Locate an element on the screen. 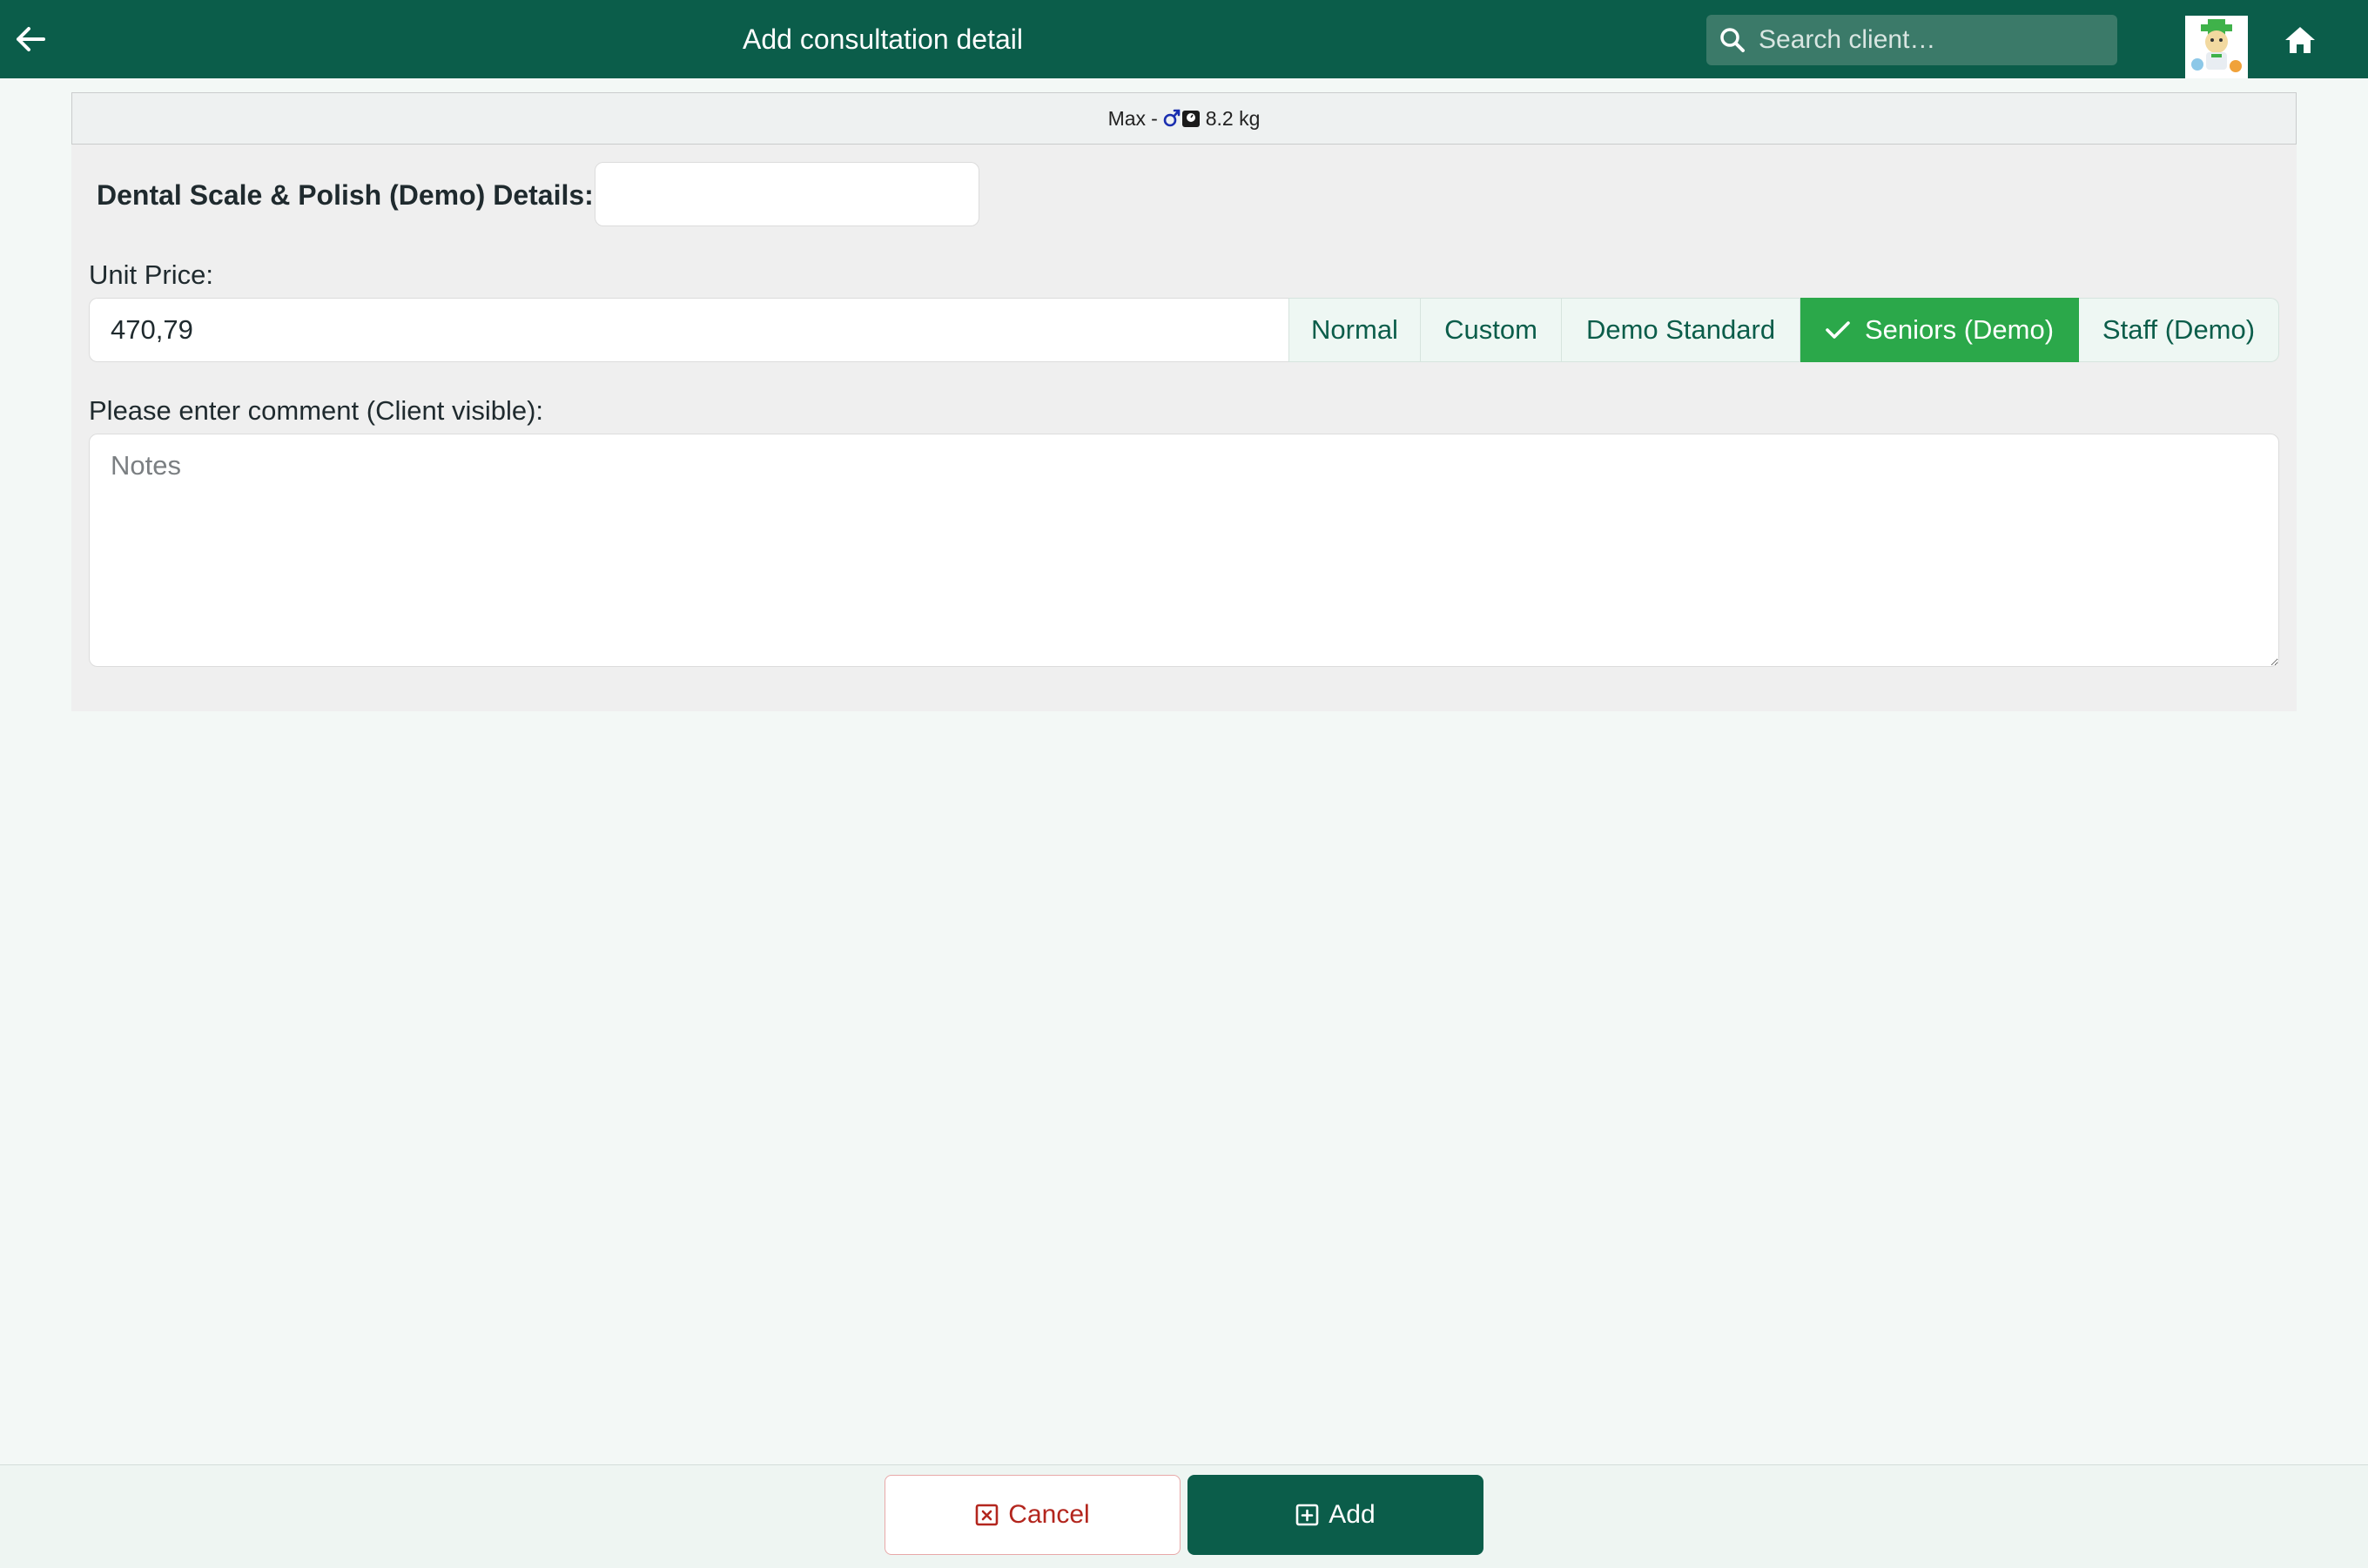 This screenshot has height=1568, width=2368. price-option-normal: Normal is located at coordinates (1354, 330).